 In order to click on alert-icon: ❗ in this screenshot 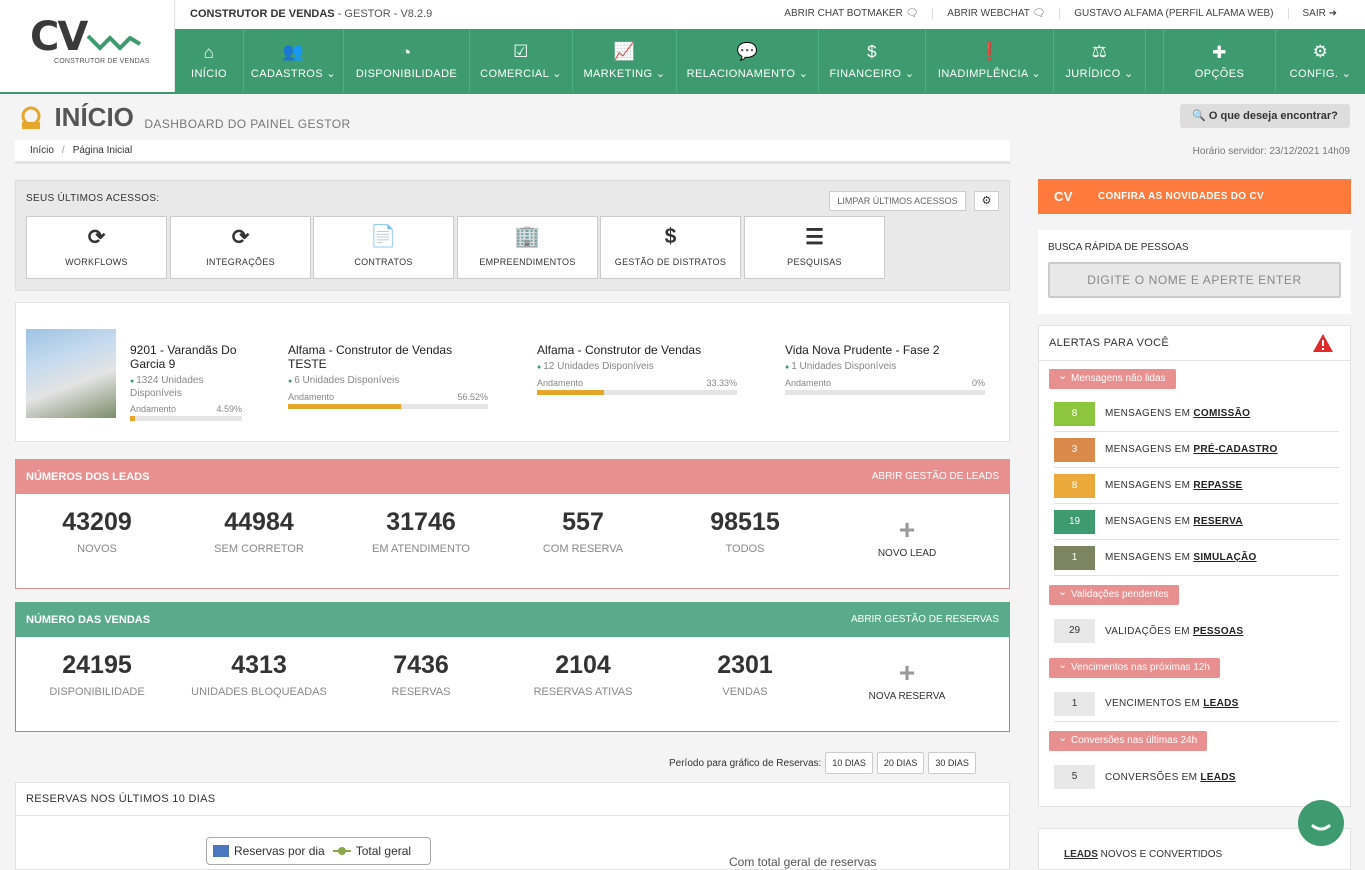, I will do `click(989, 51)`.